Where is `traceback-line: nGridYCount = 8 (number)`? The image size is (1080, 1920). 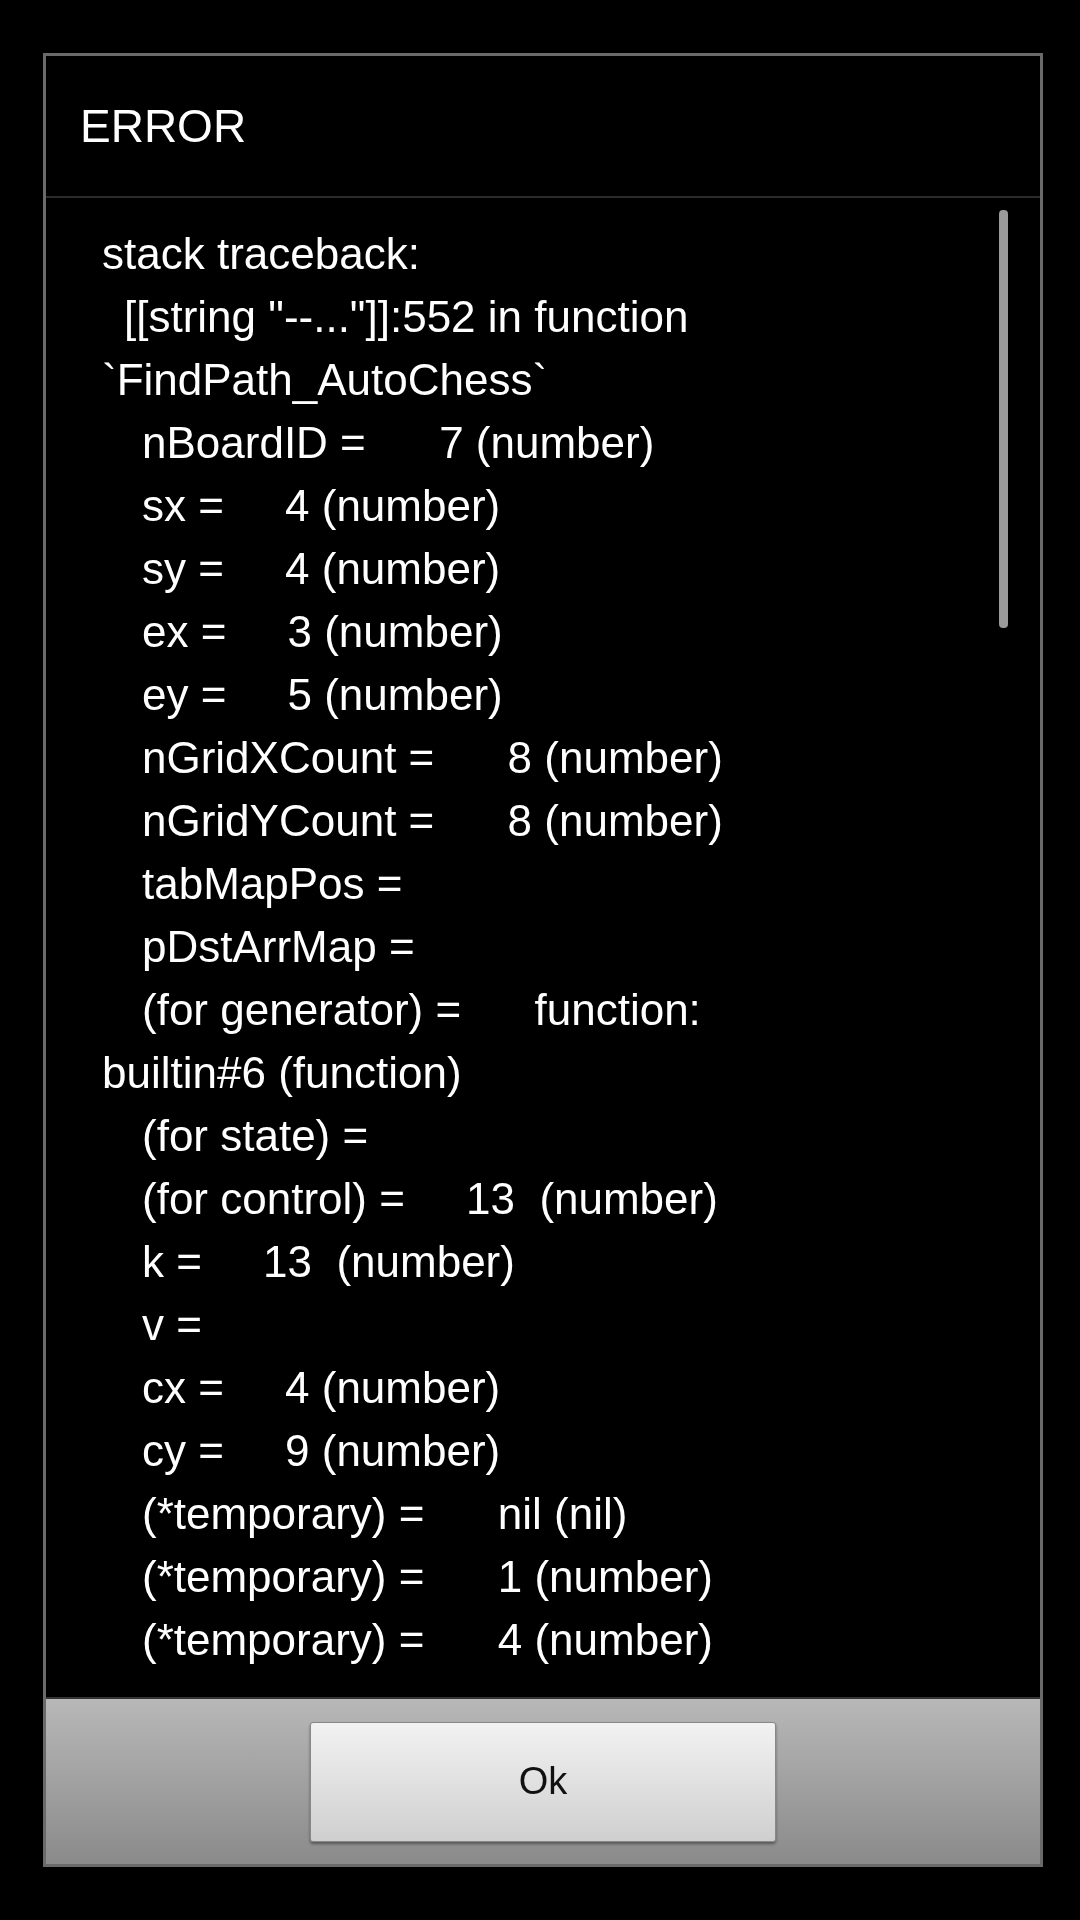
traceback-line: nGridYCount = 8 (number) is located at coordinates (432, 821).